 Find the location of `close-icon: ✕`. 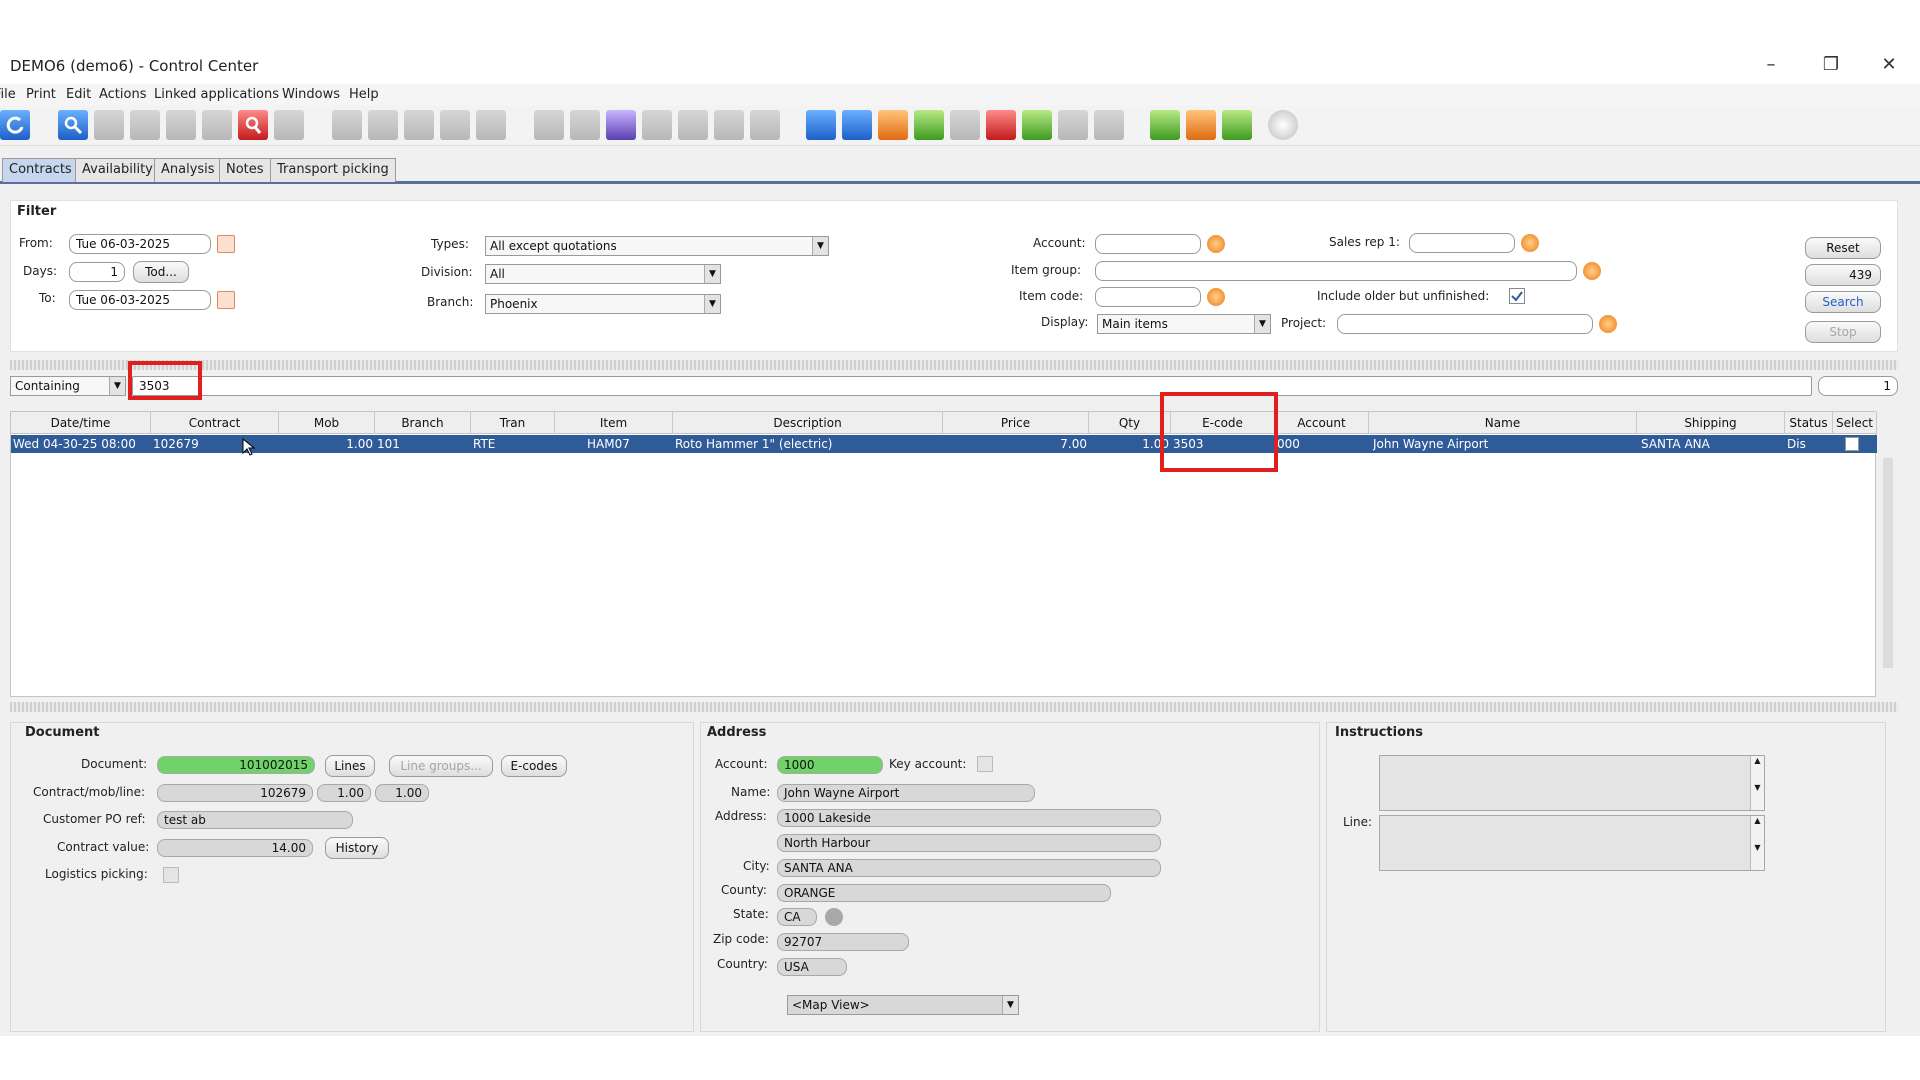

close-icon: ✕ is located at coordinates (1889, 65).